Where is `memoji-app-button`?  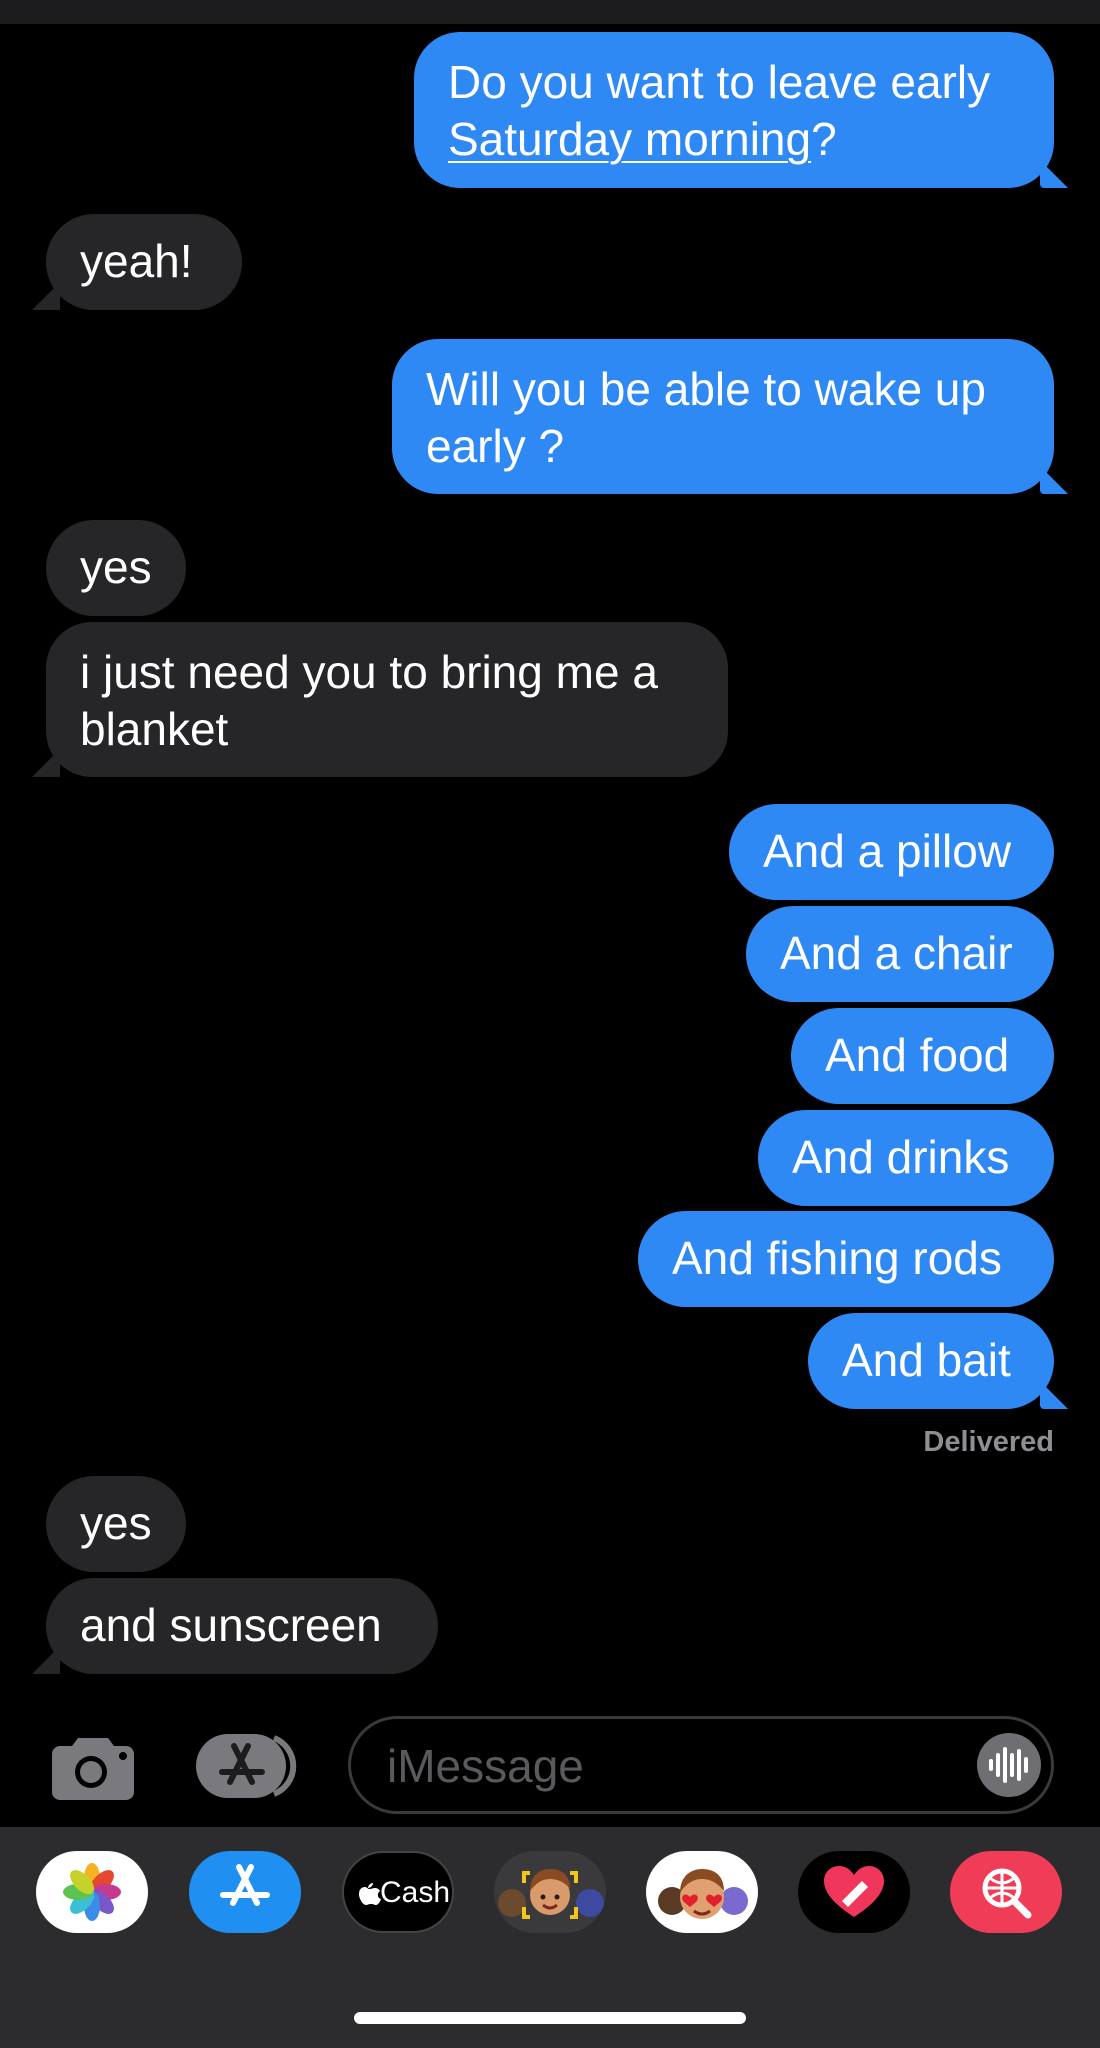 memoji-app-button is located at coordinates (550, 1892).